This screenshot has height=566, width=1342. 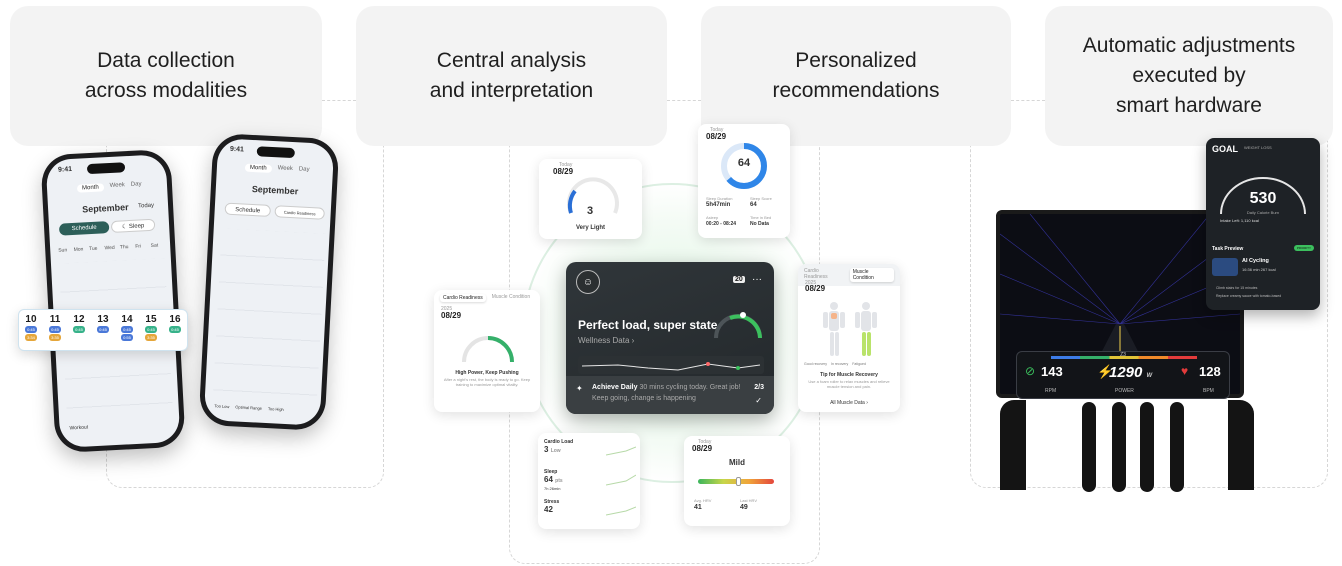 I want to click on wellness-data-link: Wellness Data ›, so click(x=606, y=340).